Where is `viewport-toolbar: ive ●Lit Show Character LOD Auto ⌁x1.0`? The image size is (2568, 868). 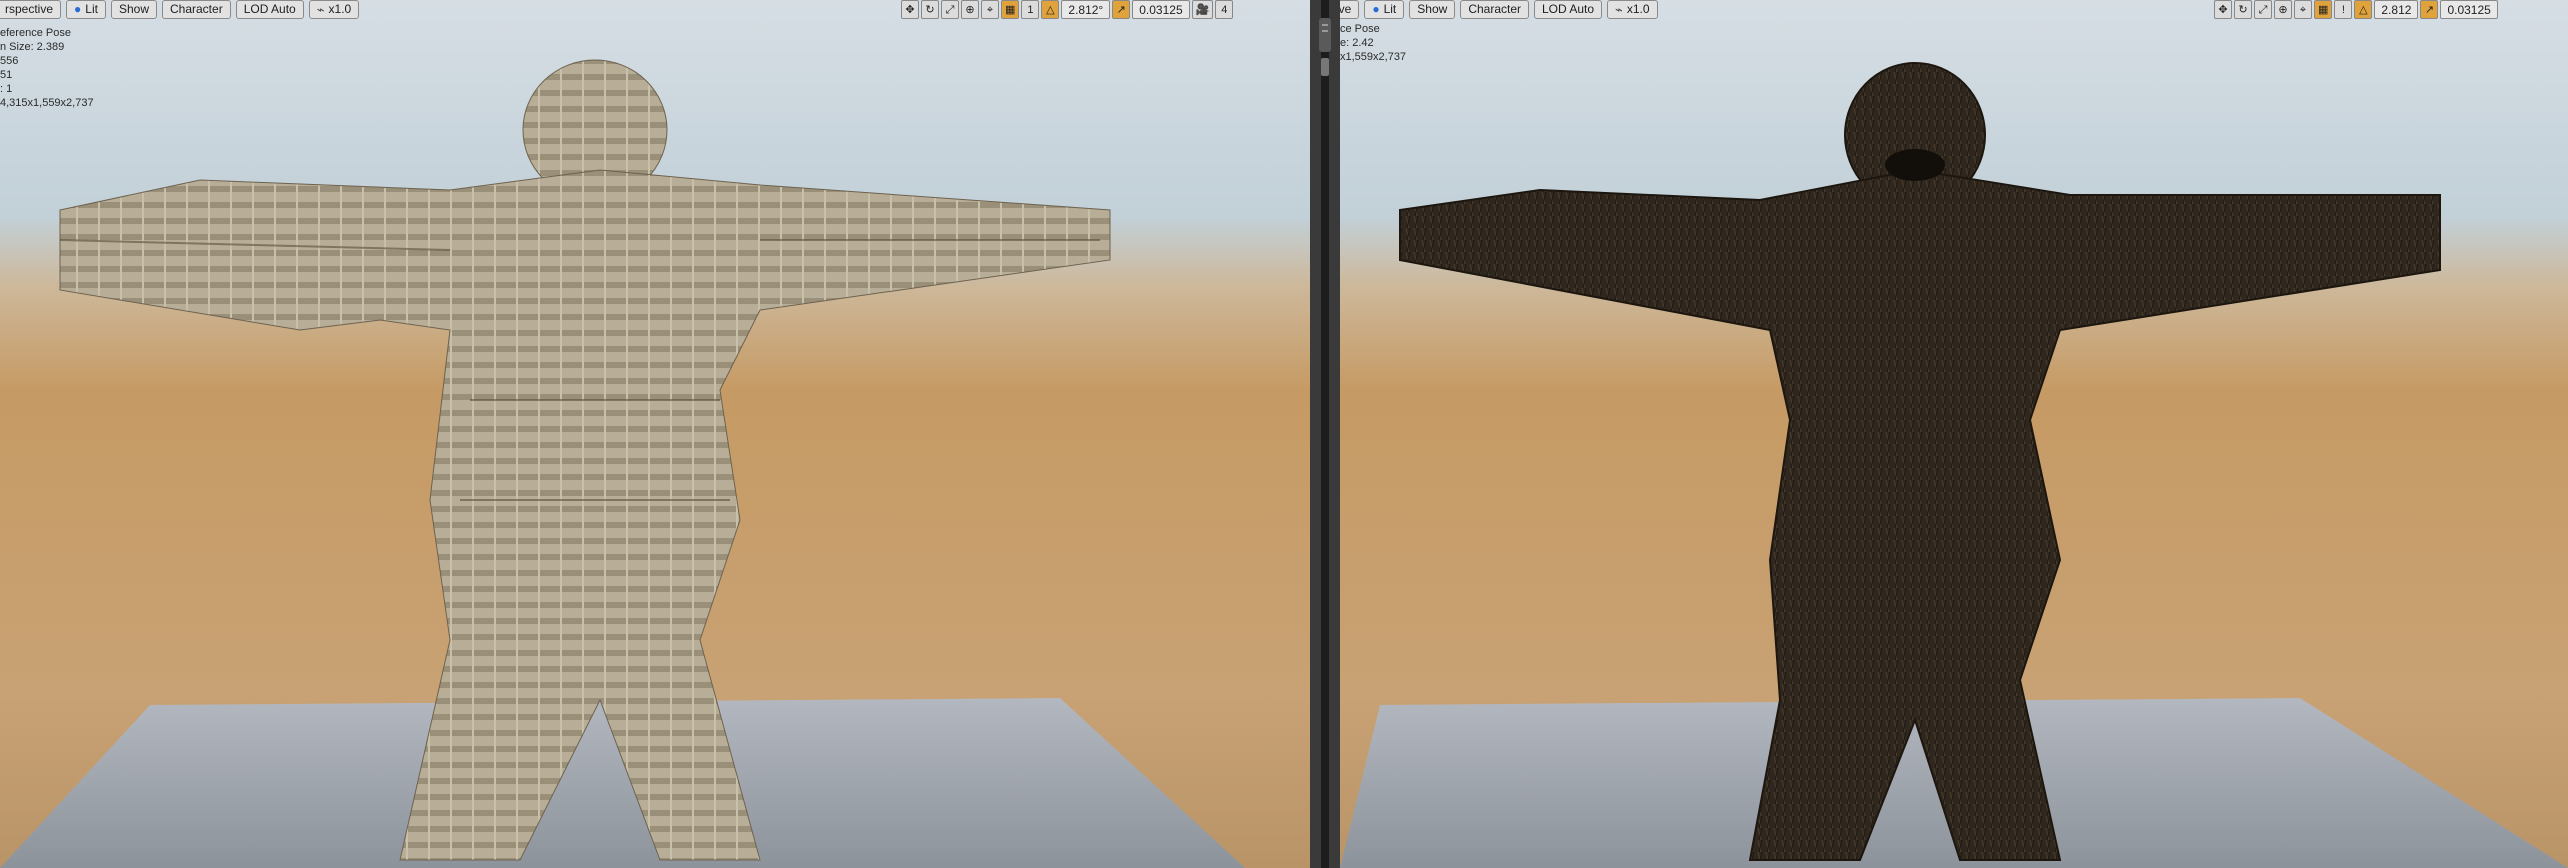 viewport-toolbar: ive ●Lit Show Character LOD Auto ⌁x1.0 is located at coordinates (1499, 10).